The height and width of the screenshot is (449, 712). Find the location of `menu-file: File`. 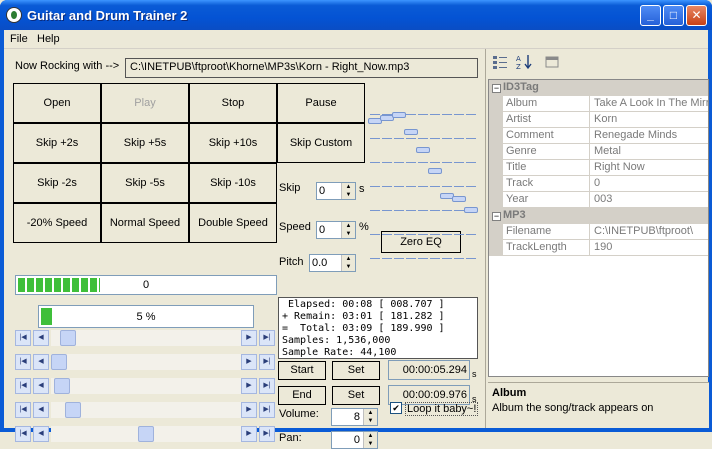

menu-file: File is located at coordinates (19, 39).